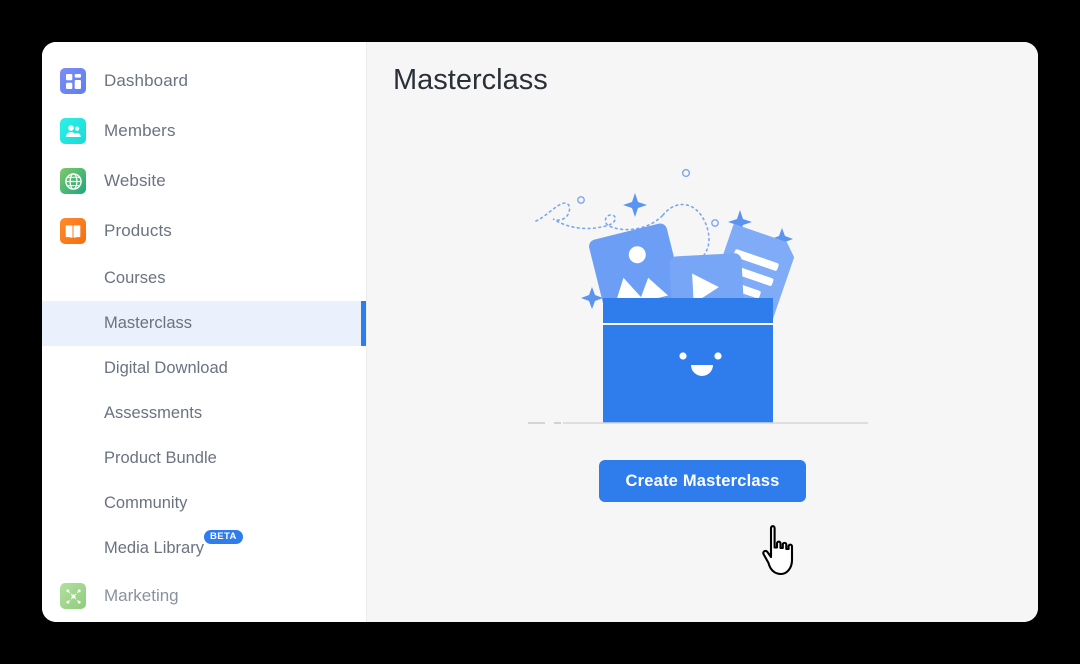 The width and height of the screenshot is (1080, 664). Describe the element at coordinates (204, 413) in the screenshot. I see `sidebar-subitem-assessments: Assessments` at that location.